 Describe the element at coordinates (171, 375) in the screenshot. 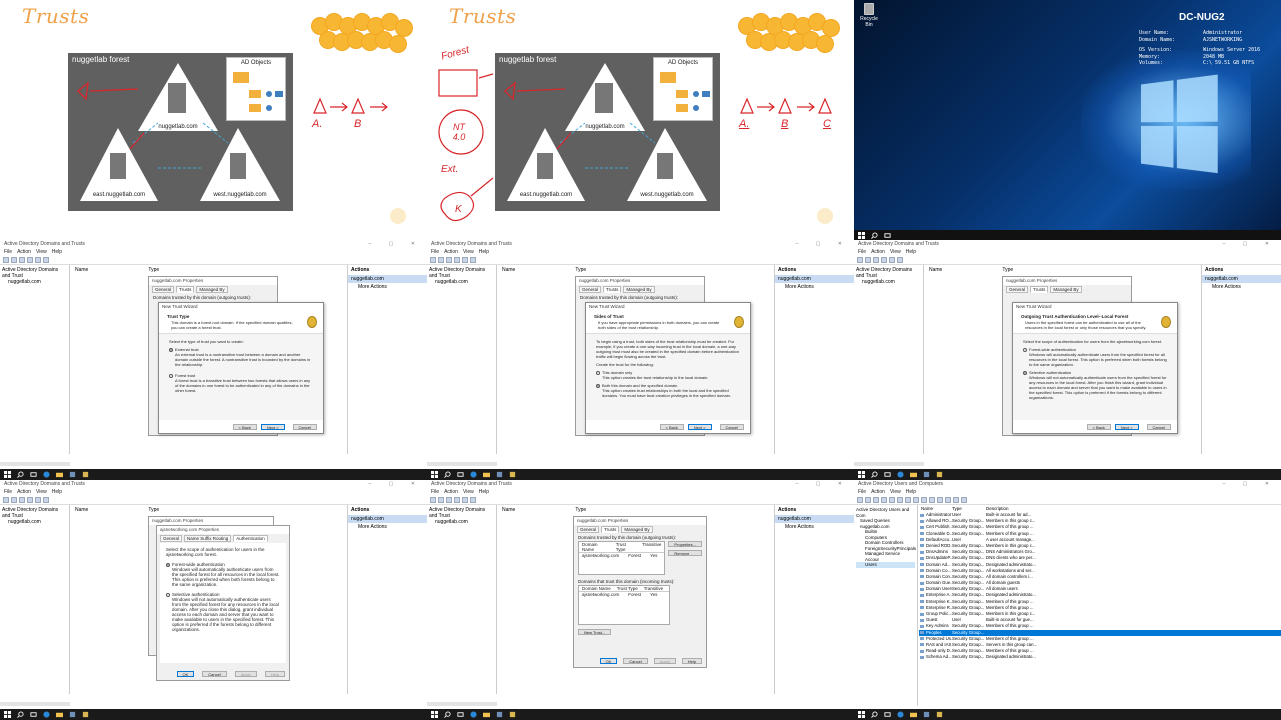

I see `forest-trust-radio` at that location.